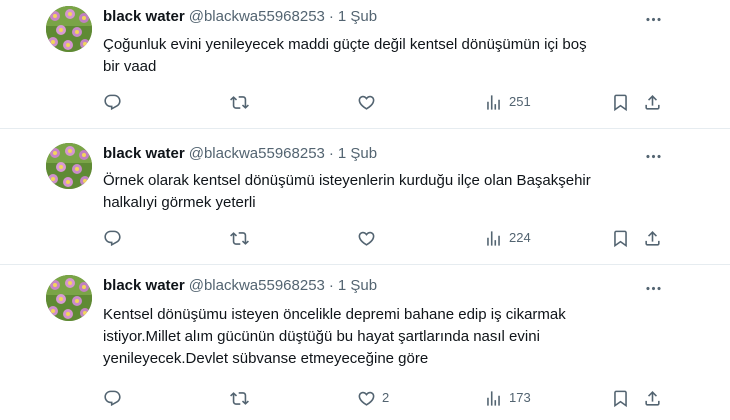  I want to click on action-bar: 2 173, so click(388, 398).